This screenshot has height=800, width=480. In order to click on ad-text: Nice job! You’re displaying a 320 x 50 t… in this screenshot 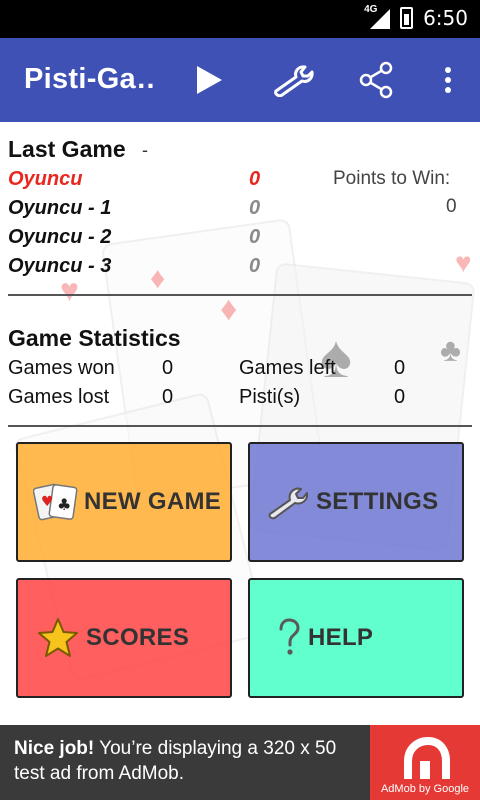, I will do `click(190, 761)`.